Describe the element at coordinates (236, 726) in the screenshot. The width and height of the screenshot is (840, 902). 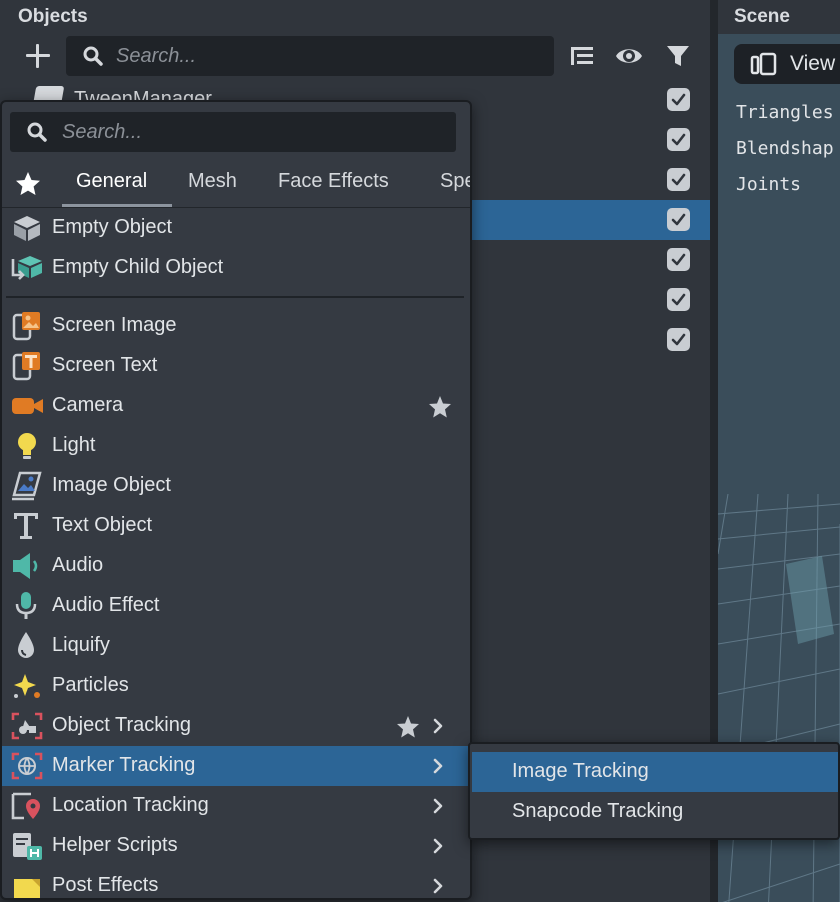
I see `menu-item-object-tracking: Object Tracking` at that location.